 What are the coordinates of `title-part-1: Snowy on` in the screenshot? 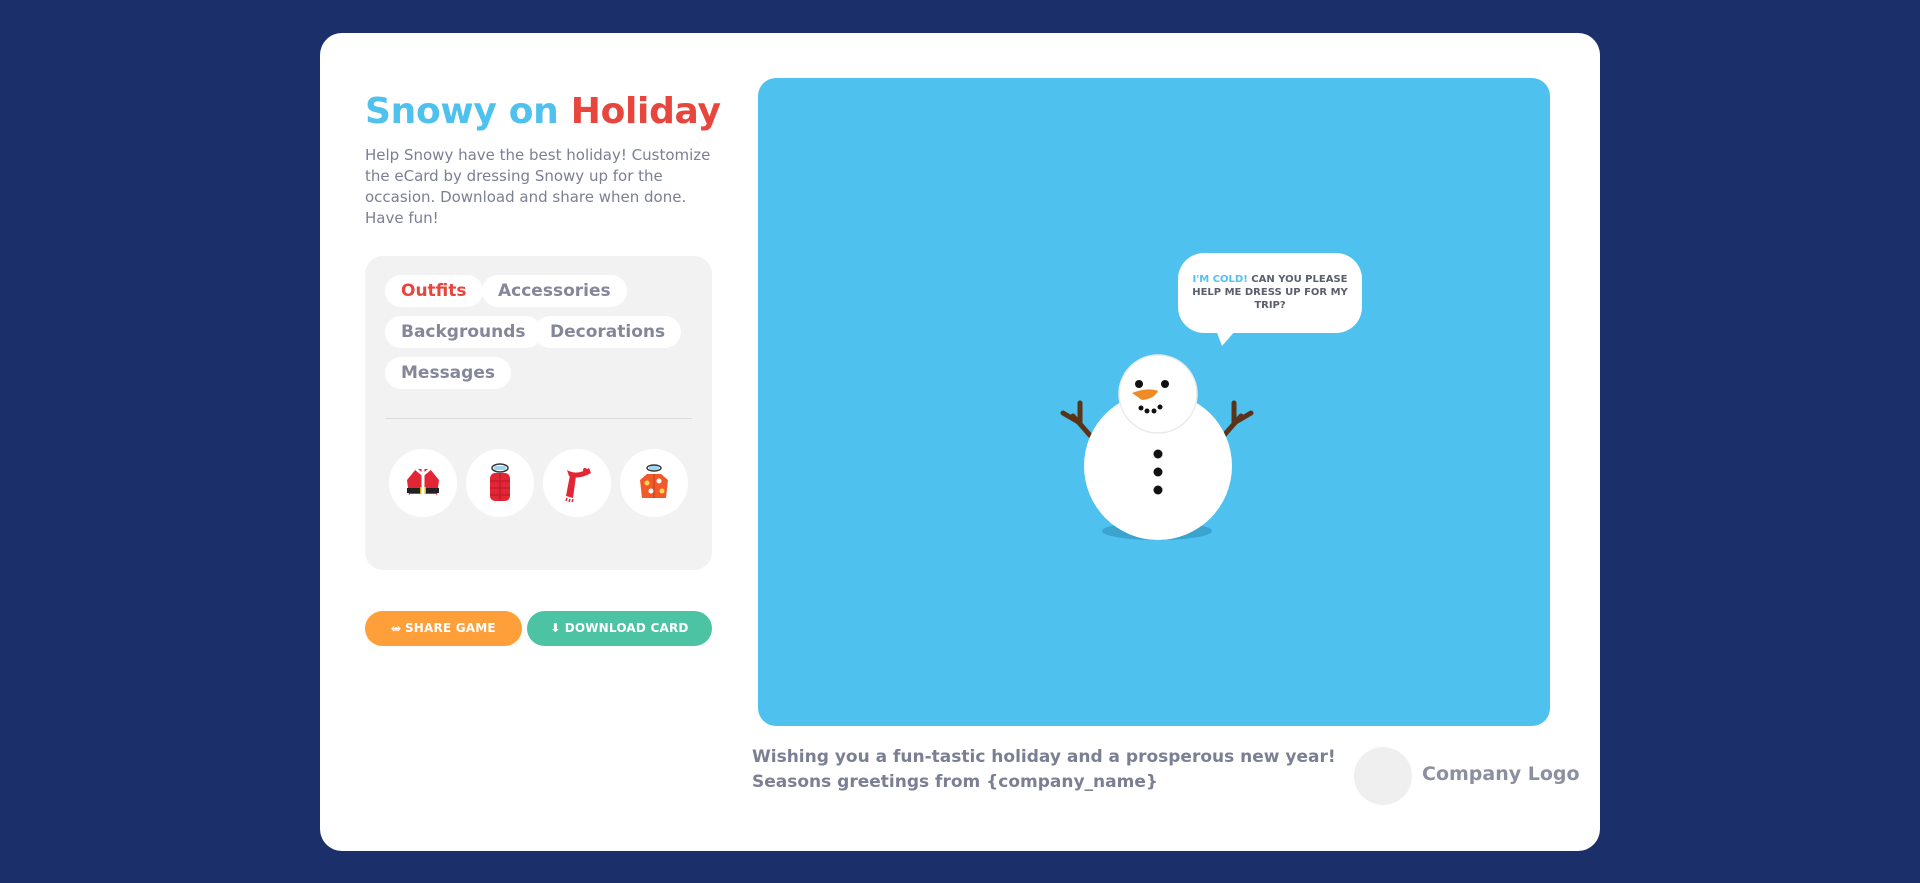 It's located at (462, 111).